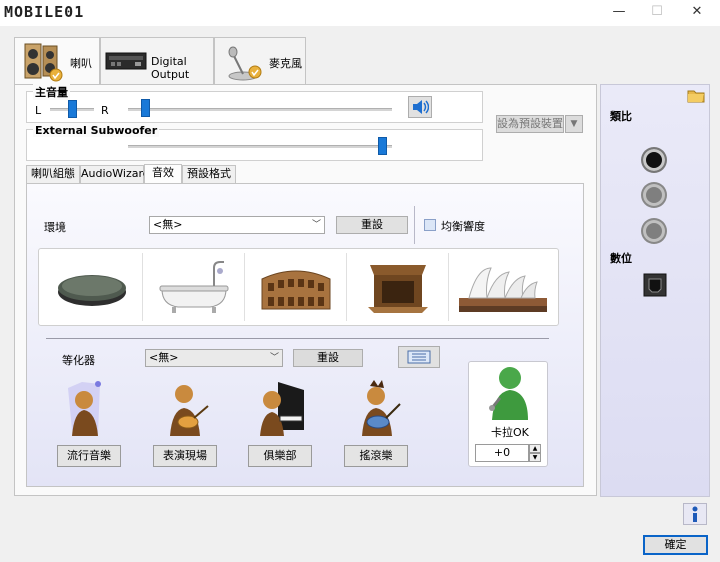 The width and height of the screenshot is (720, 562). What do you see at coordinates (376, 456) in the screenshot?
I see `equalizer-preset-rock-button: 搖滾樂` at bounding box center [376, 456].